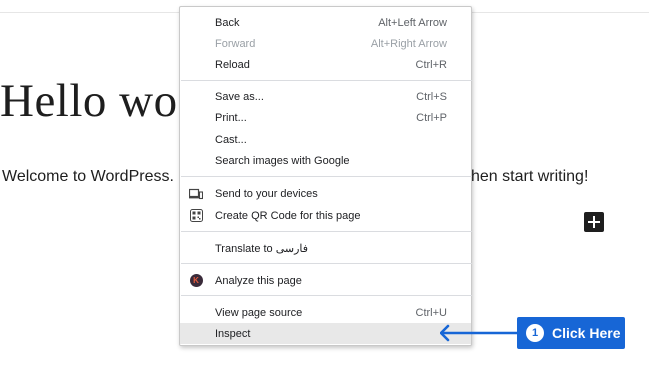 Image resolution: width=649 pixels, height=379 pixels. What do you see at coordinates (325, 117) in the screenshot?
I see `menu-item-print: Print... Ctrl+P` at bounding box center [325, 117].